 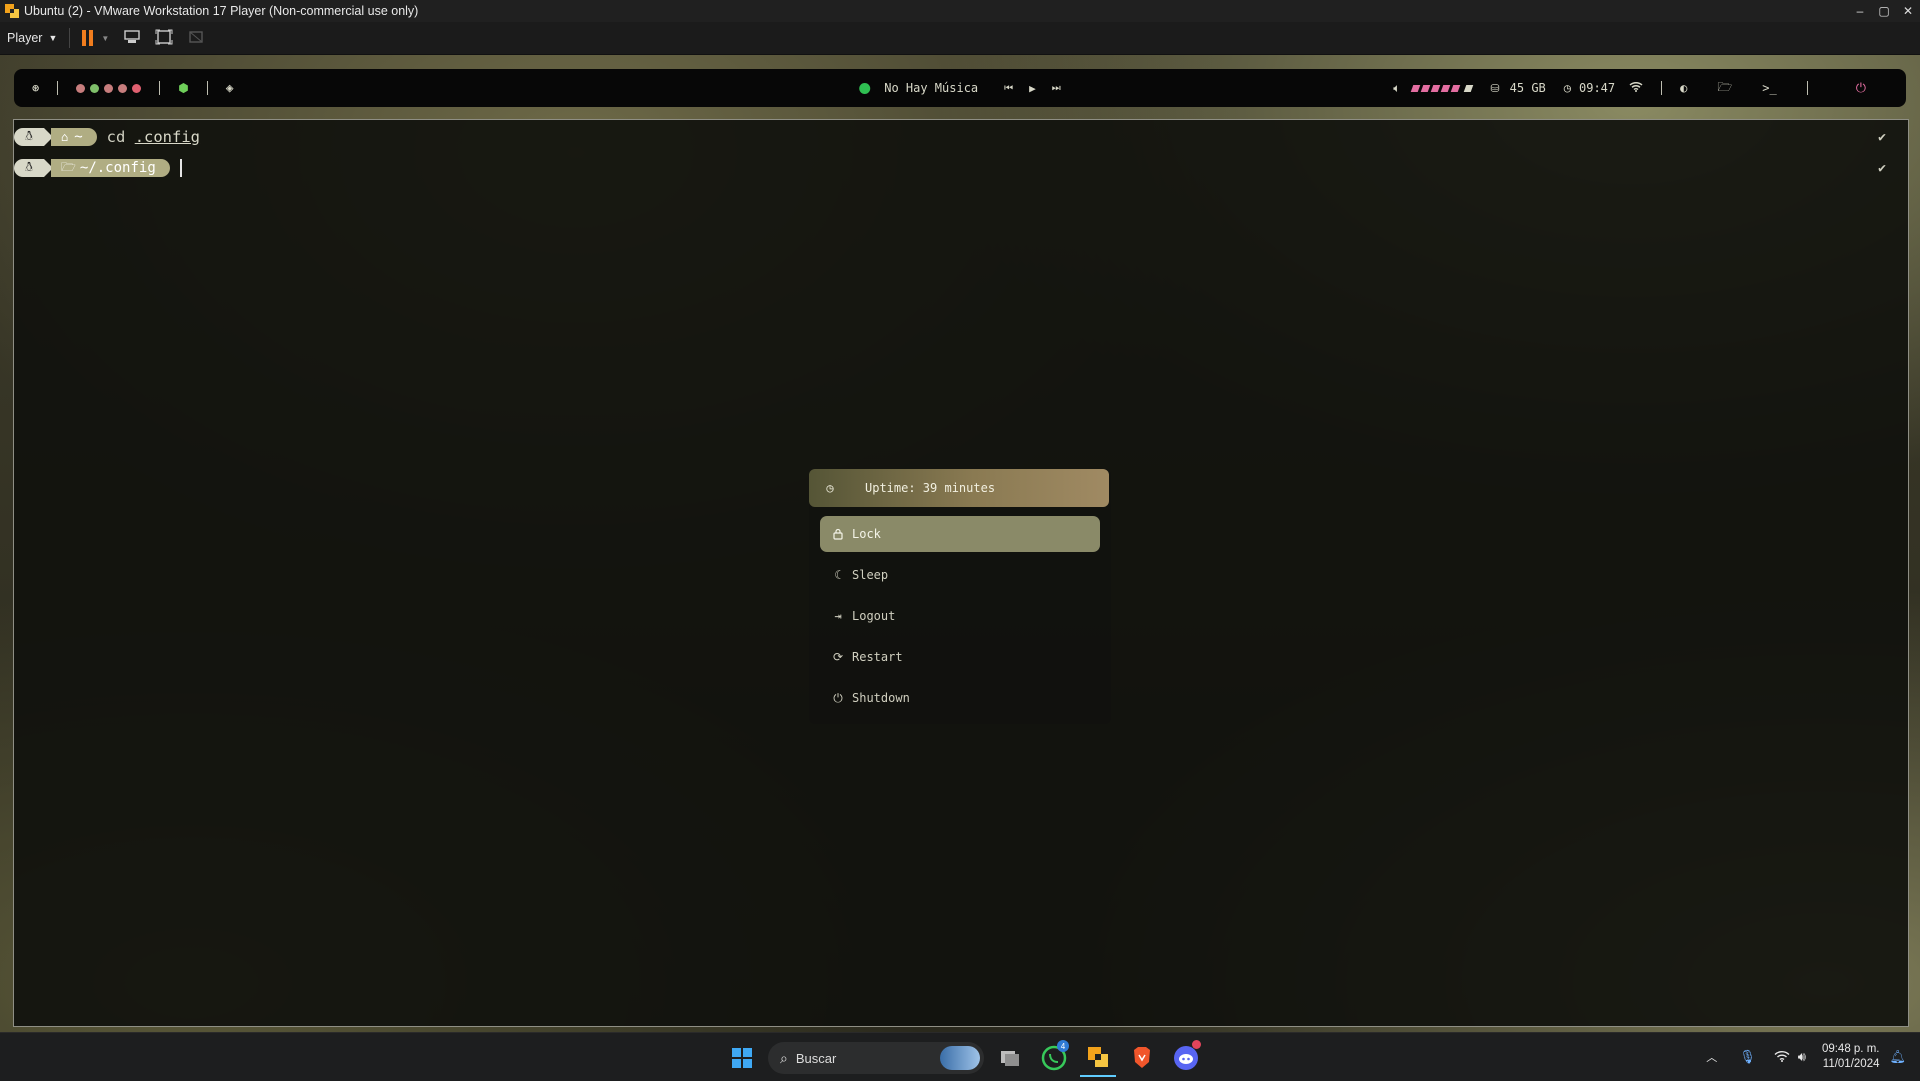 What do you see at coordinates (1196, 1044) in the screenshot?
I see `discord-badge` at bounding box center [1196, 1044].